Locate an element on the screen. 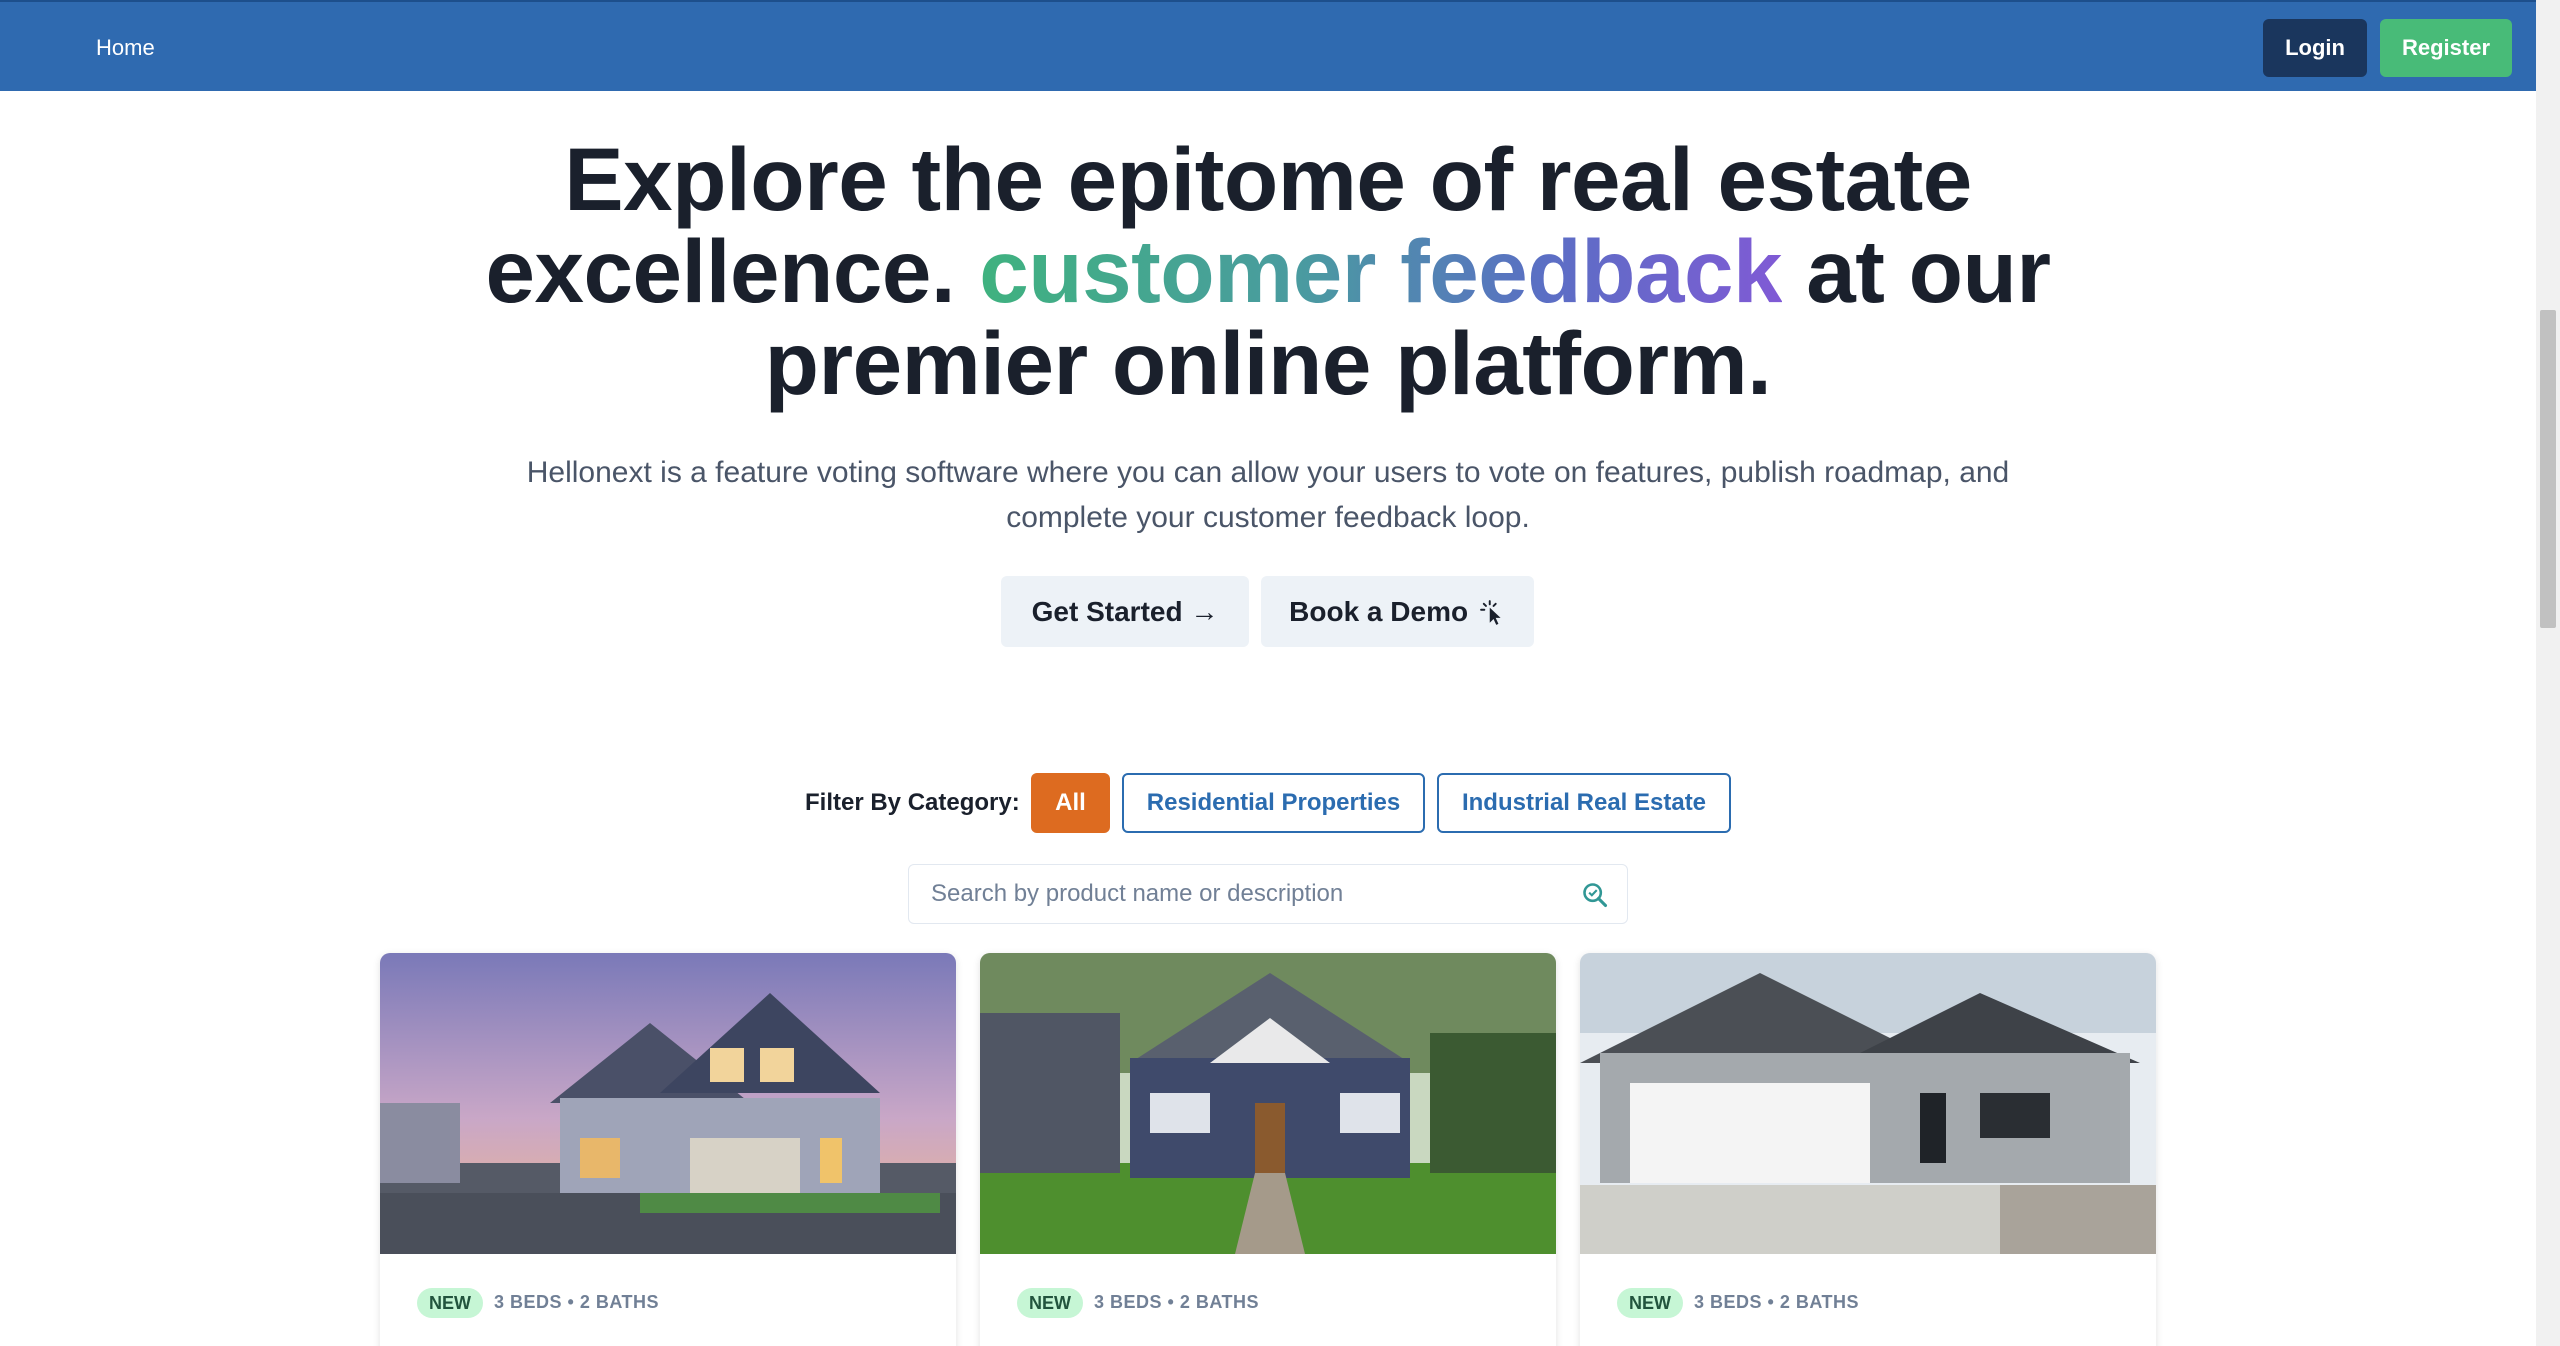  register-button: Register is located at coordinates (2446, 48).